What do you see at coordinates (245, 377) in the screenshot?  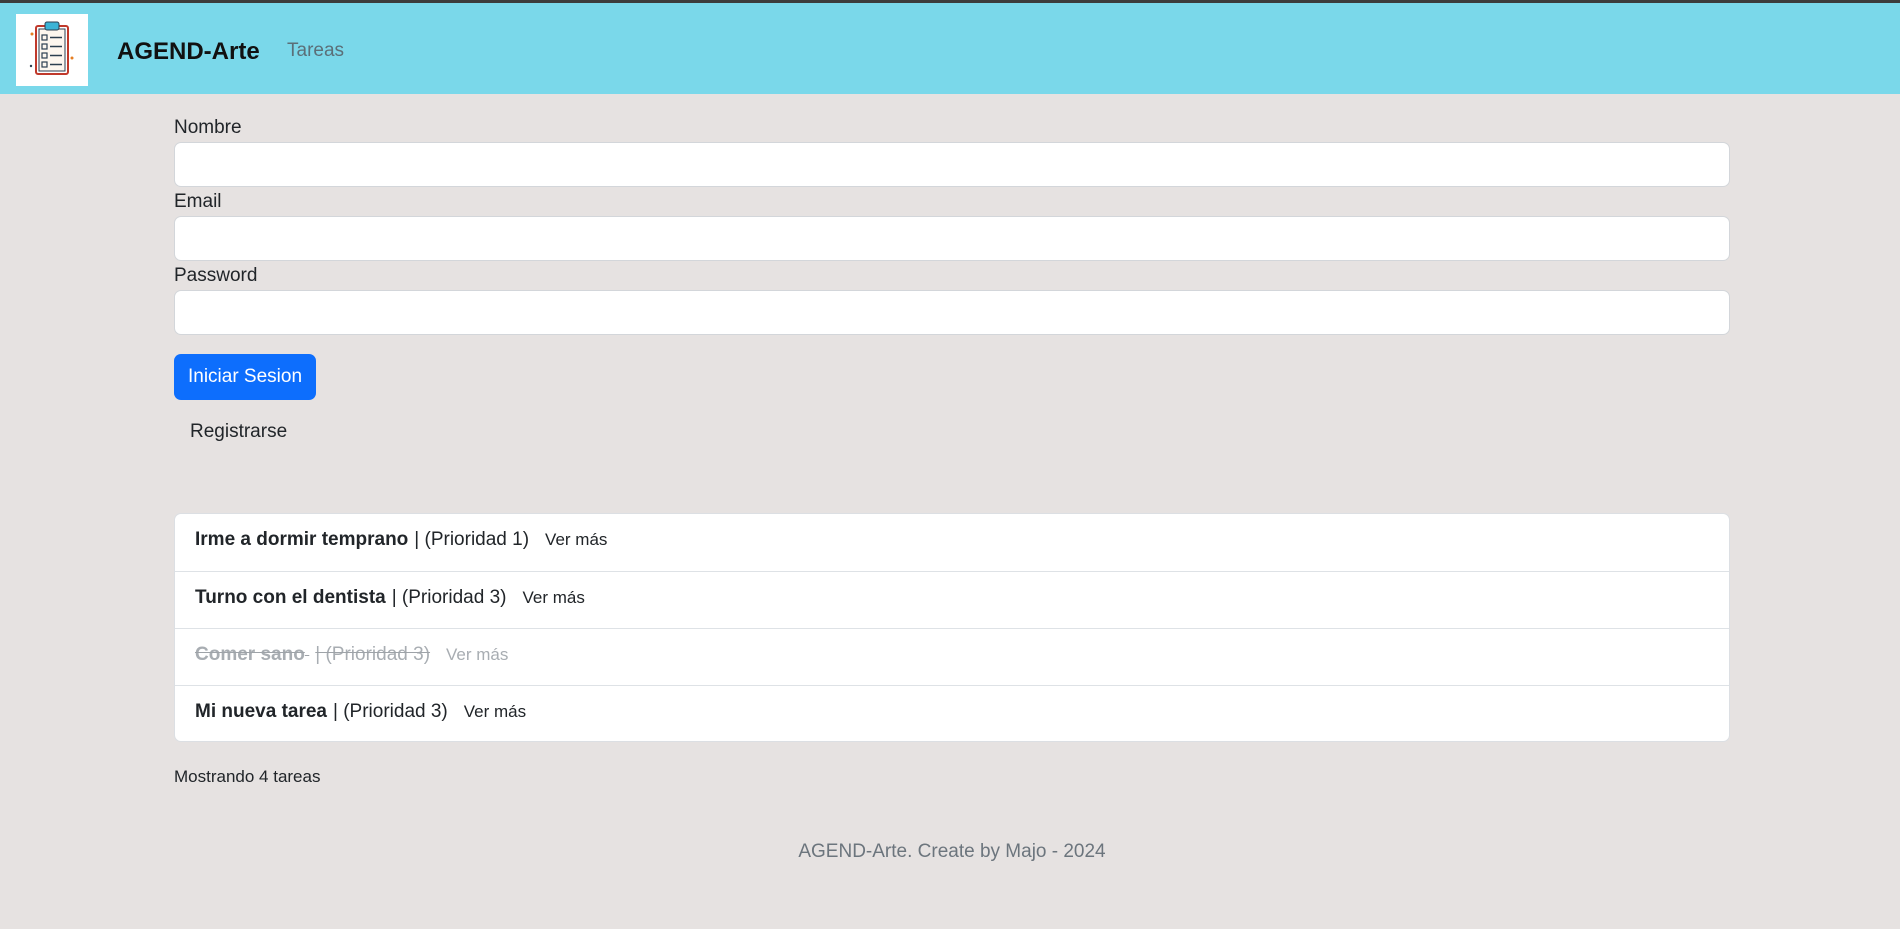 I see `login-button: Iniciar Sesion` at bounding box center [245, 377].